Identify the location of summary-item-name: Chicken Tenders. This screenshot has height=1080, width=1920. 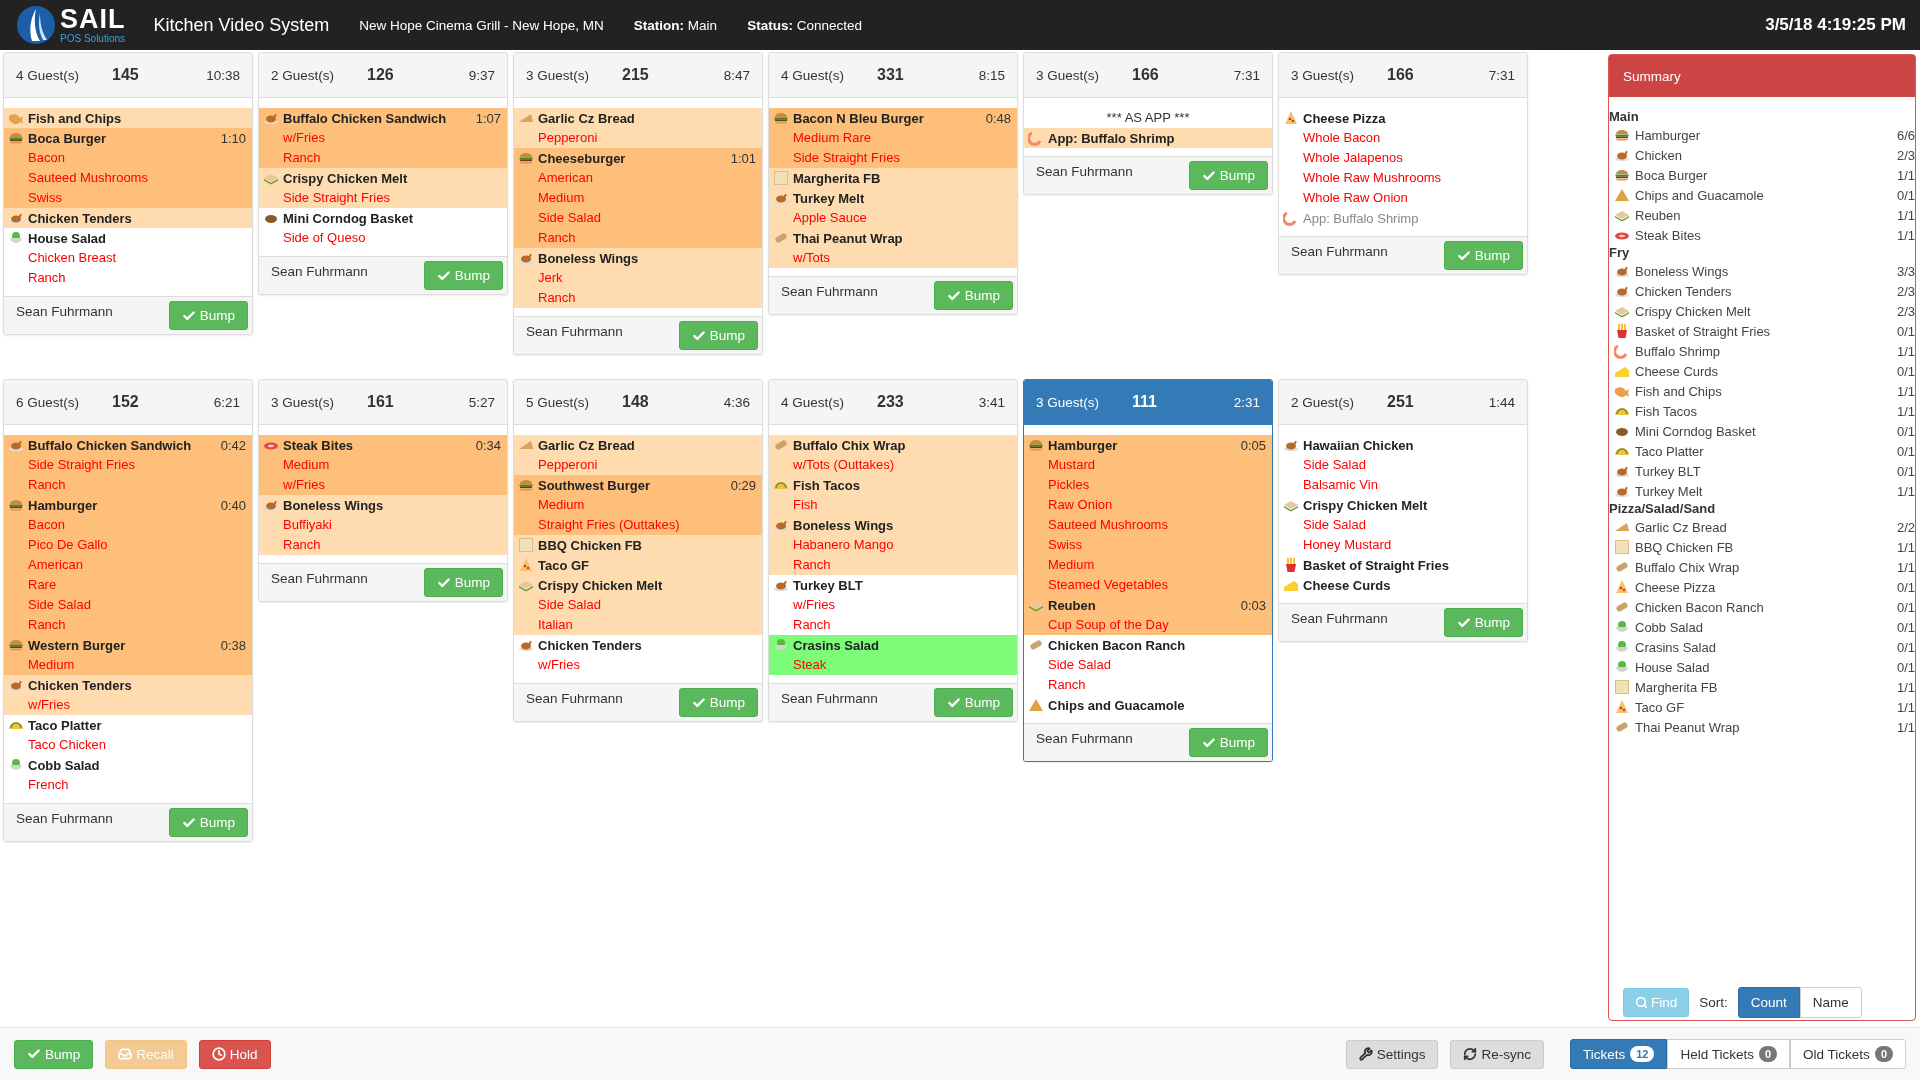
(1683, 291).